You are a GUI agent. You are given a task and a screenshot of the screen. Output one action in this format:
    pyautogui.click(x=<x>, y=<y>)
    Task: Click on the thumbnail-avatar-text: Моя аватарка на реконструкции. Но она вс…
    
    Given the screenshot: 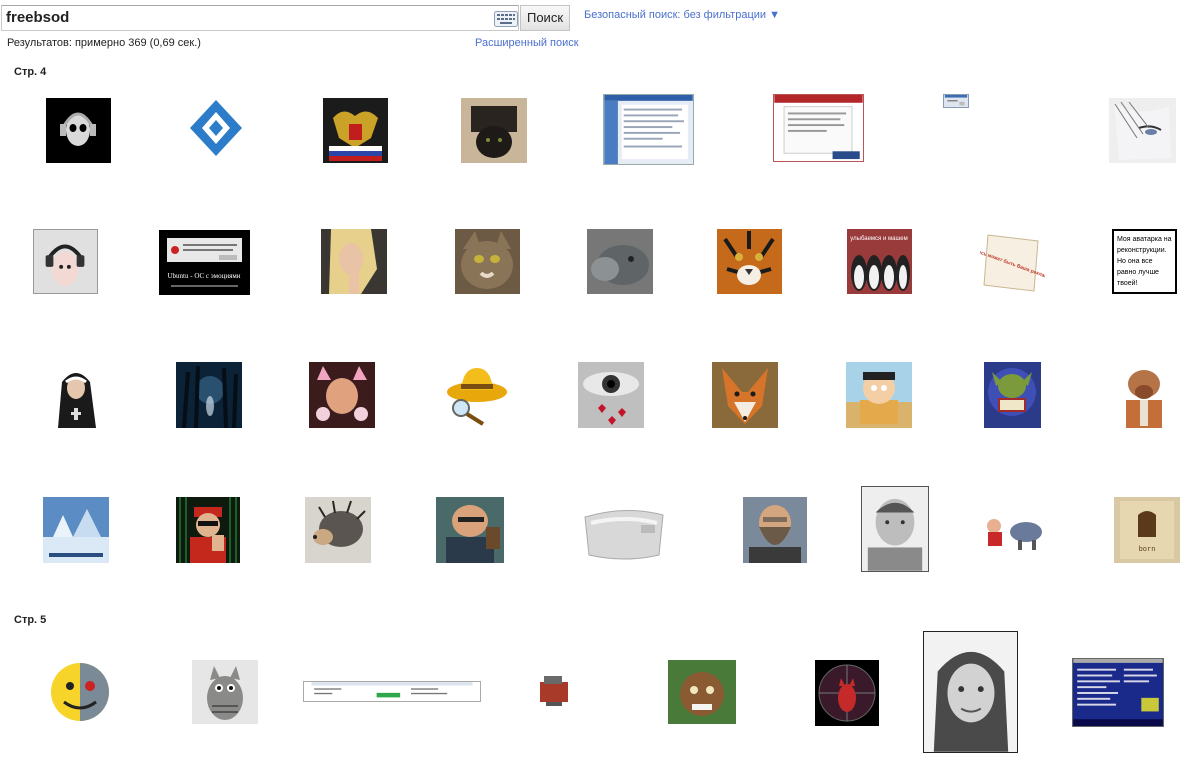 What is the action you would take?
    pyautogui.click(x=1144, y=261)
    